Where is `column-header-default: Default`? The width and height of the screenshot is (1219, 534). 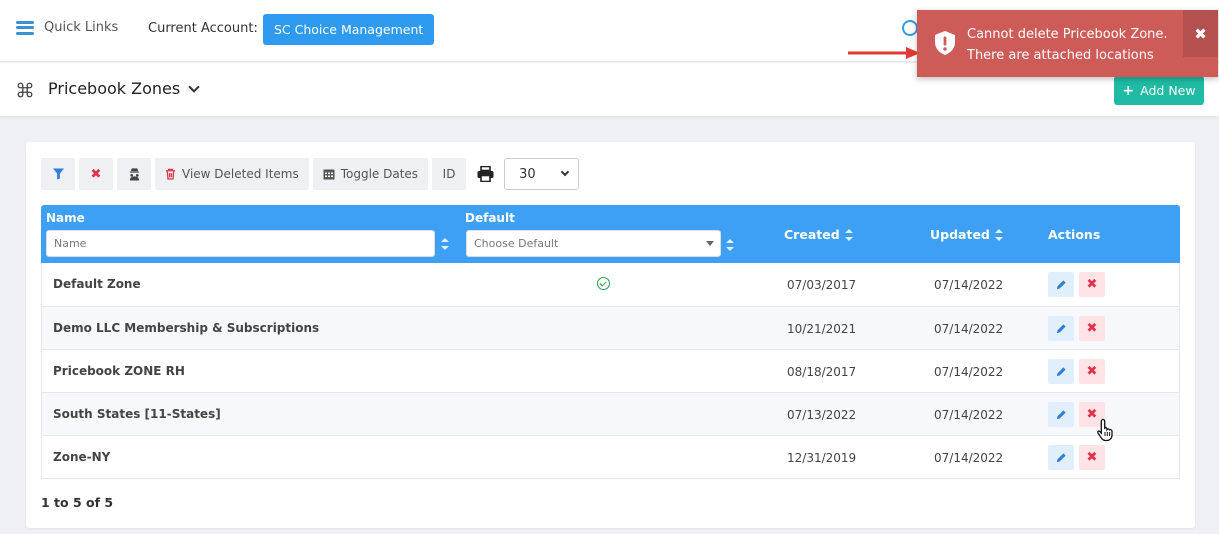
column-header-default: Default is located at coordinates (490, 218).